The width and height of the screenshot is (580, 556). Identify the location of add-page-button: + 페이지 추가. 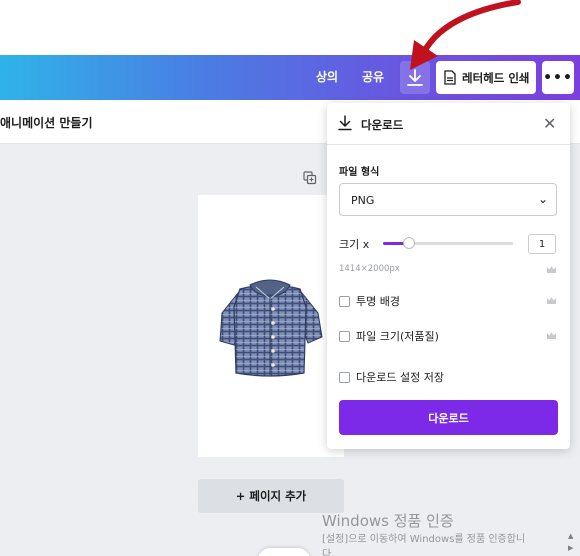
(271, 496).